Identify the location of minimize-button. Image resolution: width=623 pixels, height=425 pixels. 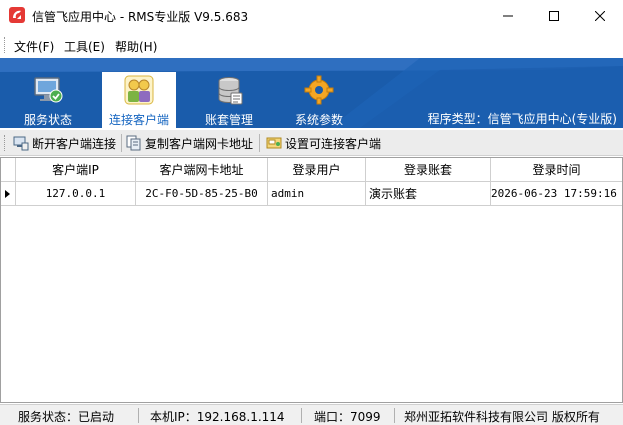
(508, 16).